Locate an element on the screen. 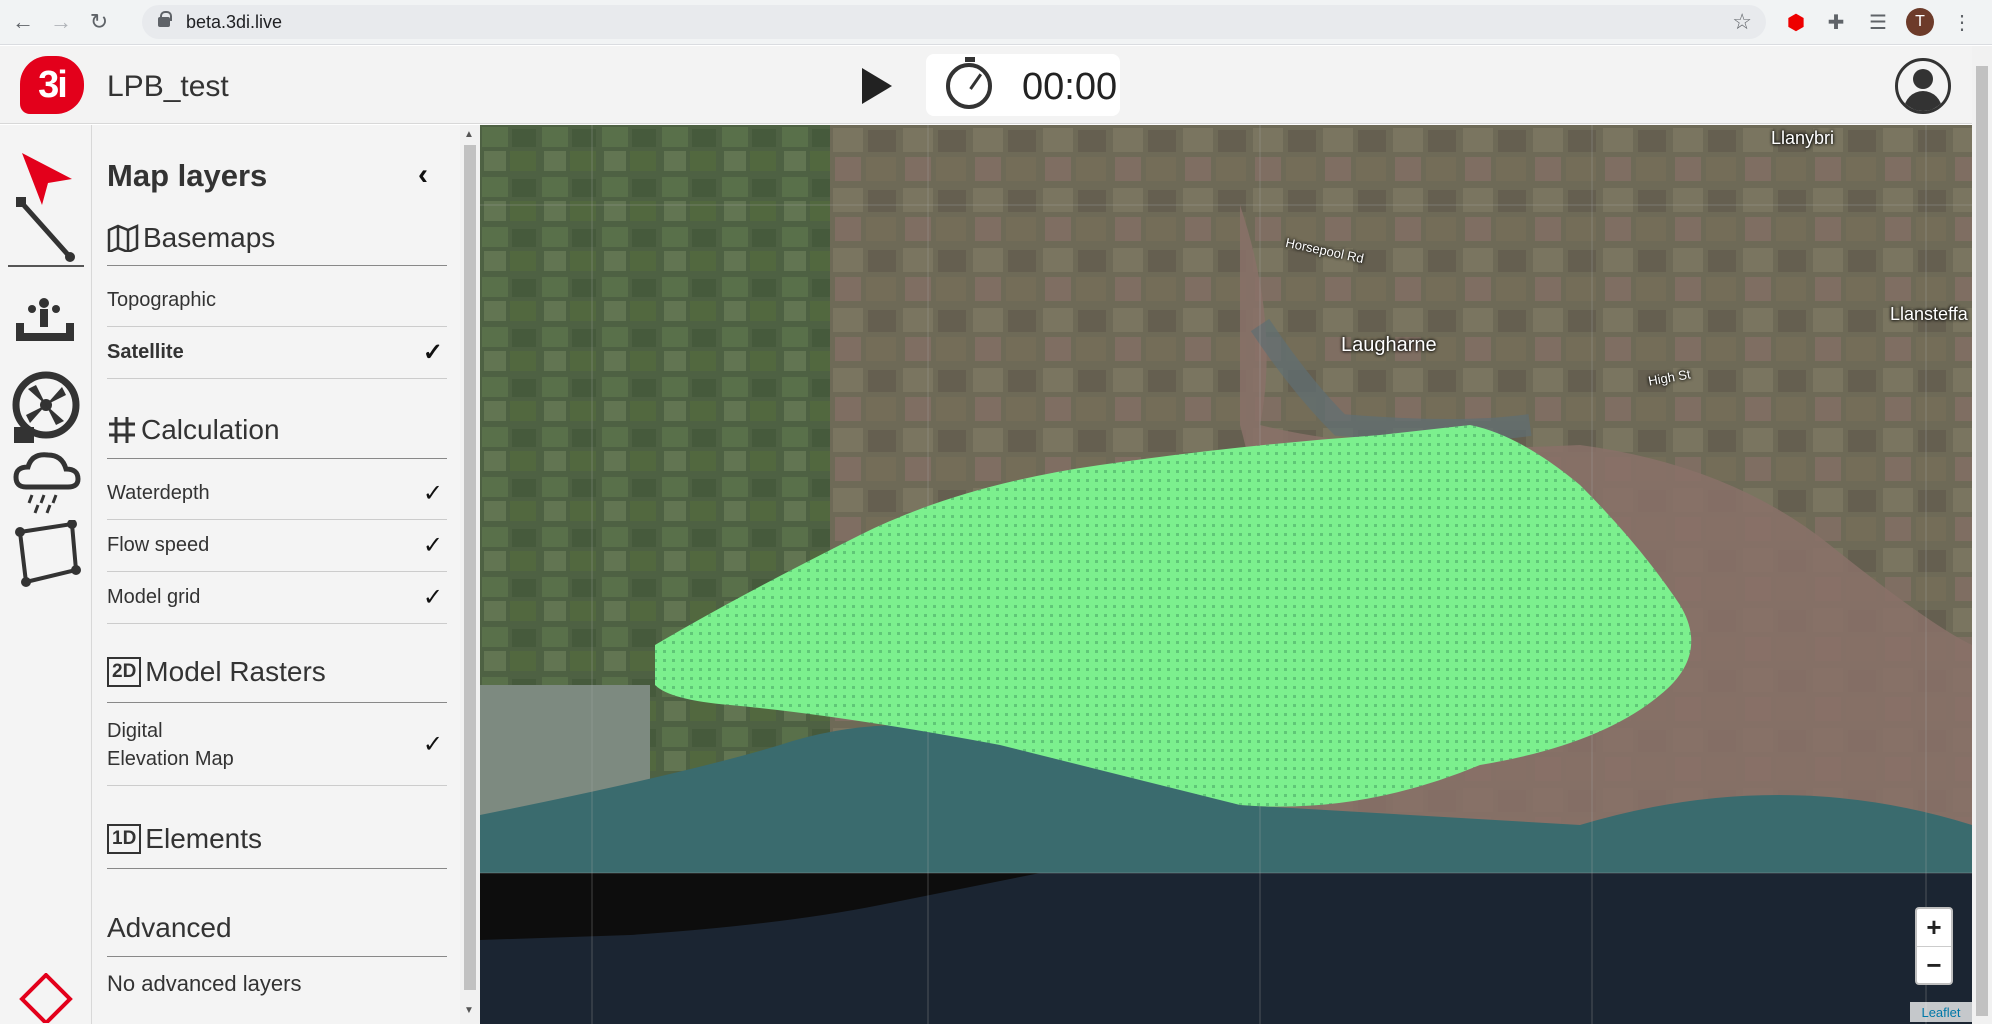 Image resolution: width=1992 pixels, height=1024 pixels. panel-scrollbar: ▲ ▼ is located at coordinates (470, 574).